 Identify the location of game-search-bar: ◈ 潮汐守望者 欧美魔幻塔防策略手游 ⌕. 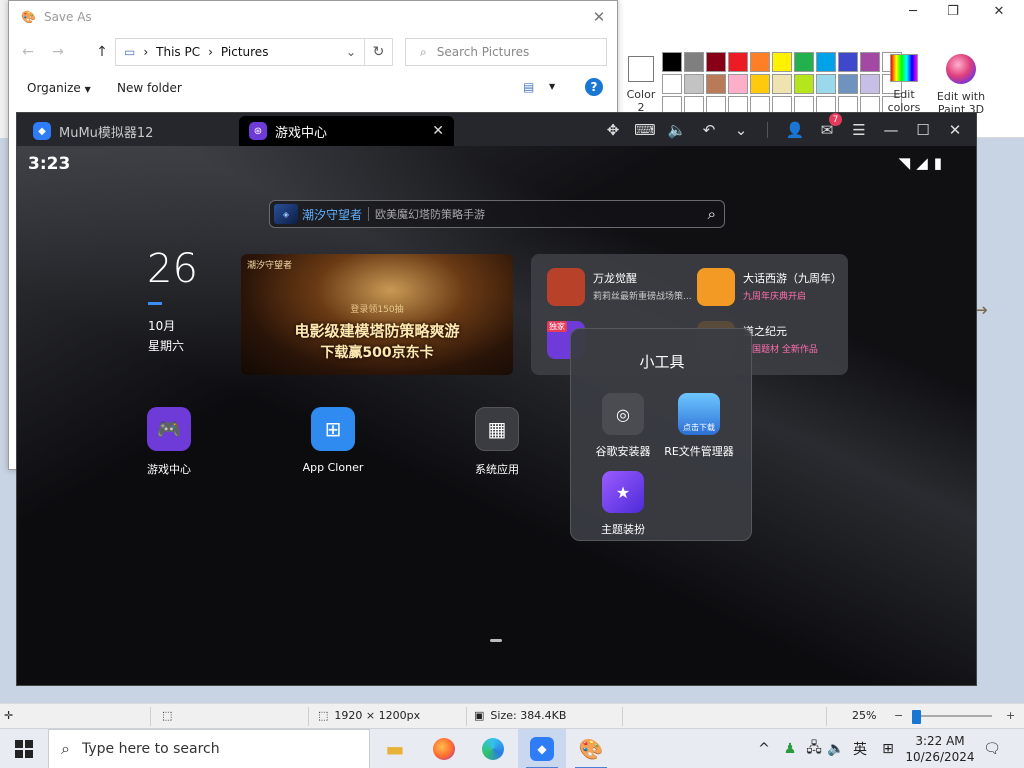
(497, 214).